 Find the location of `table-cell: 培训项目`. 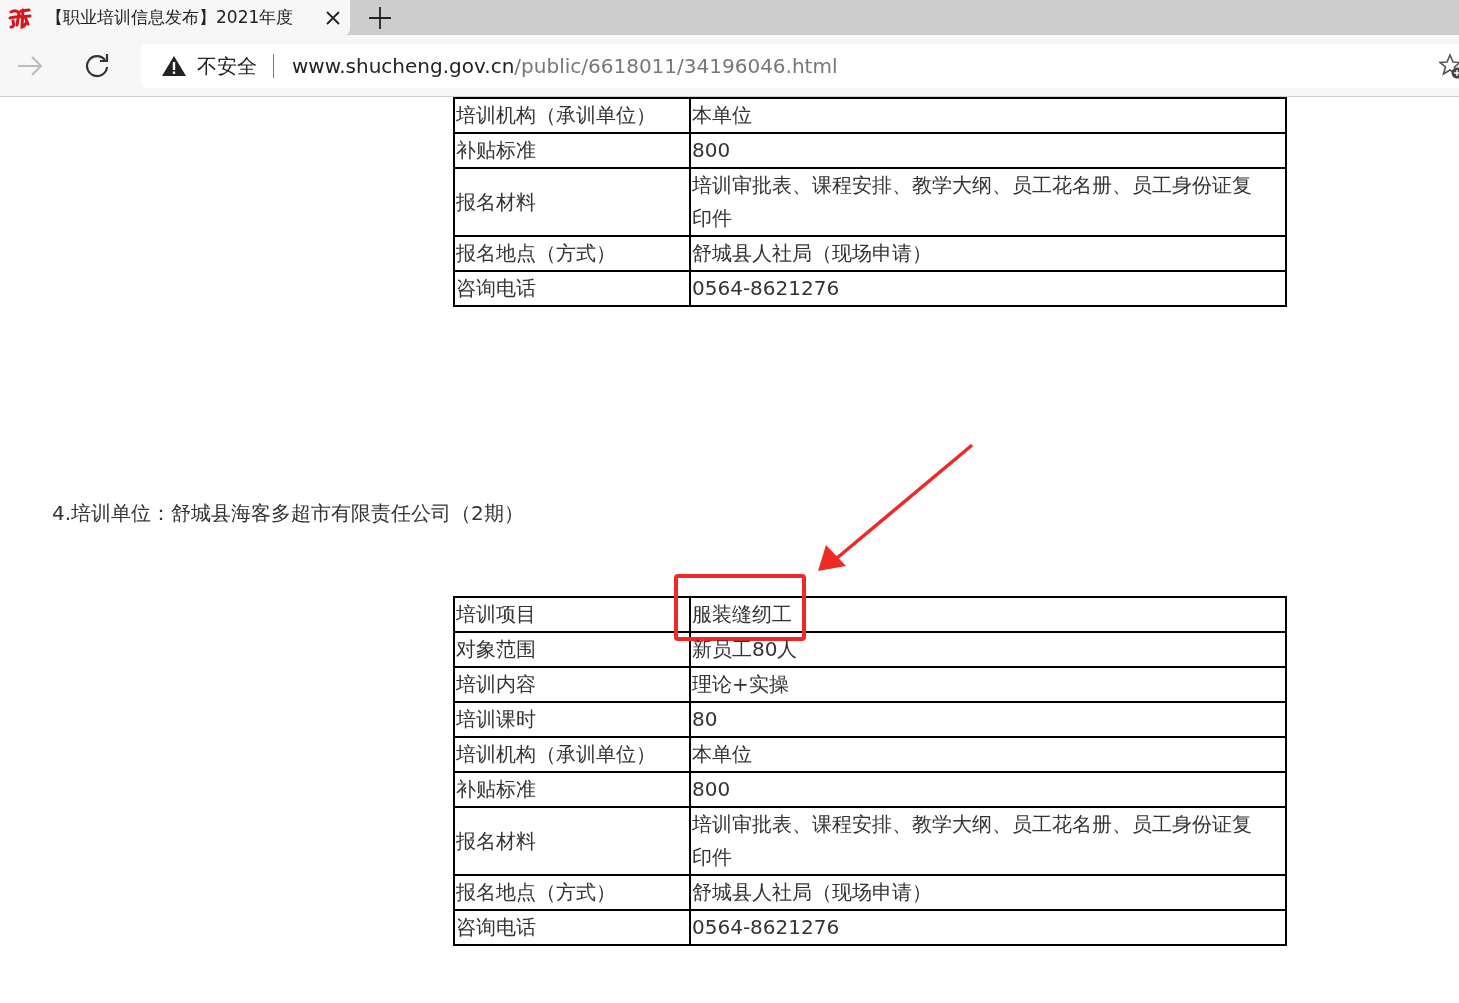

table-cell: 培训项目 is located at coordinates (572, 614).